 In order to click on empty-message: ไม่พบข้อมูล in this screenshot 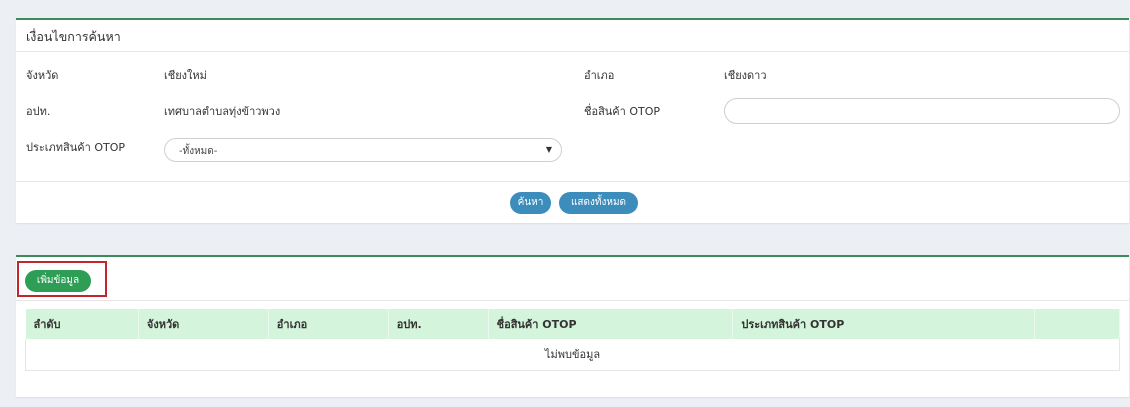, I will do `click(572, 355)`.